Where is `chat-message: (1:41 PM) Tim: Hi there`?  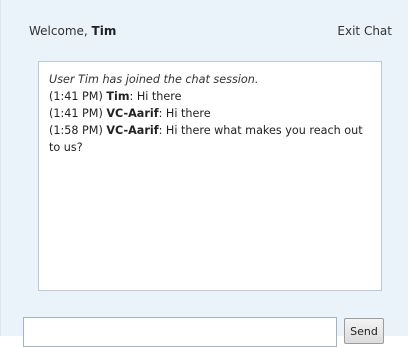
chat-message: (1:41 PM) Tim: Hi there is located at coordinates (210, 96).